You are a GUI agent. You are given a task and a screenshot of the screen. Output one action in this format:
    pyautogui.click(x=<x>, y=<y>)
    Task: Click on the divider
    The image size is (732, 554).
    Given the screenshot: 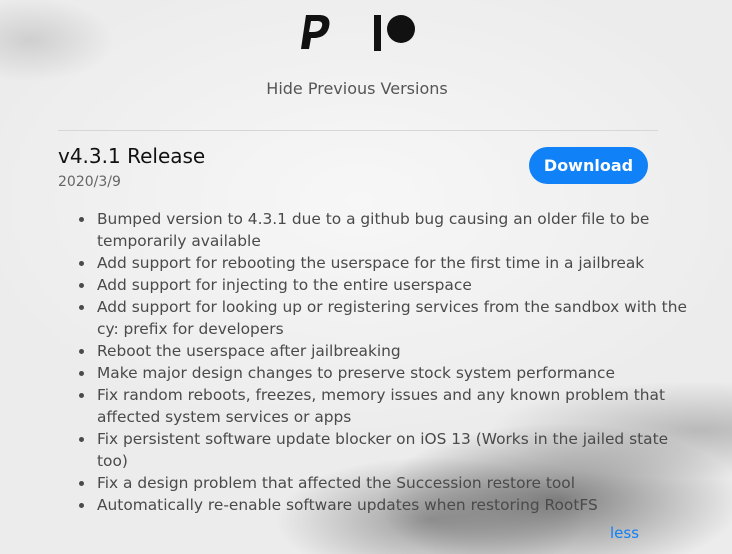 What is the action you would take?
    pyautogui.click(x=358, y=130)
    